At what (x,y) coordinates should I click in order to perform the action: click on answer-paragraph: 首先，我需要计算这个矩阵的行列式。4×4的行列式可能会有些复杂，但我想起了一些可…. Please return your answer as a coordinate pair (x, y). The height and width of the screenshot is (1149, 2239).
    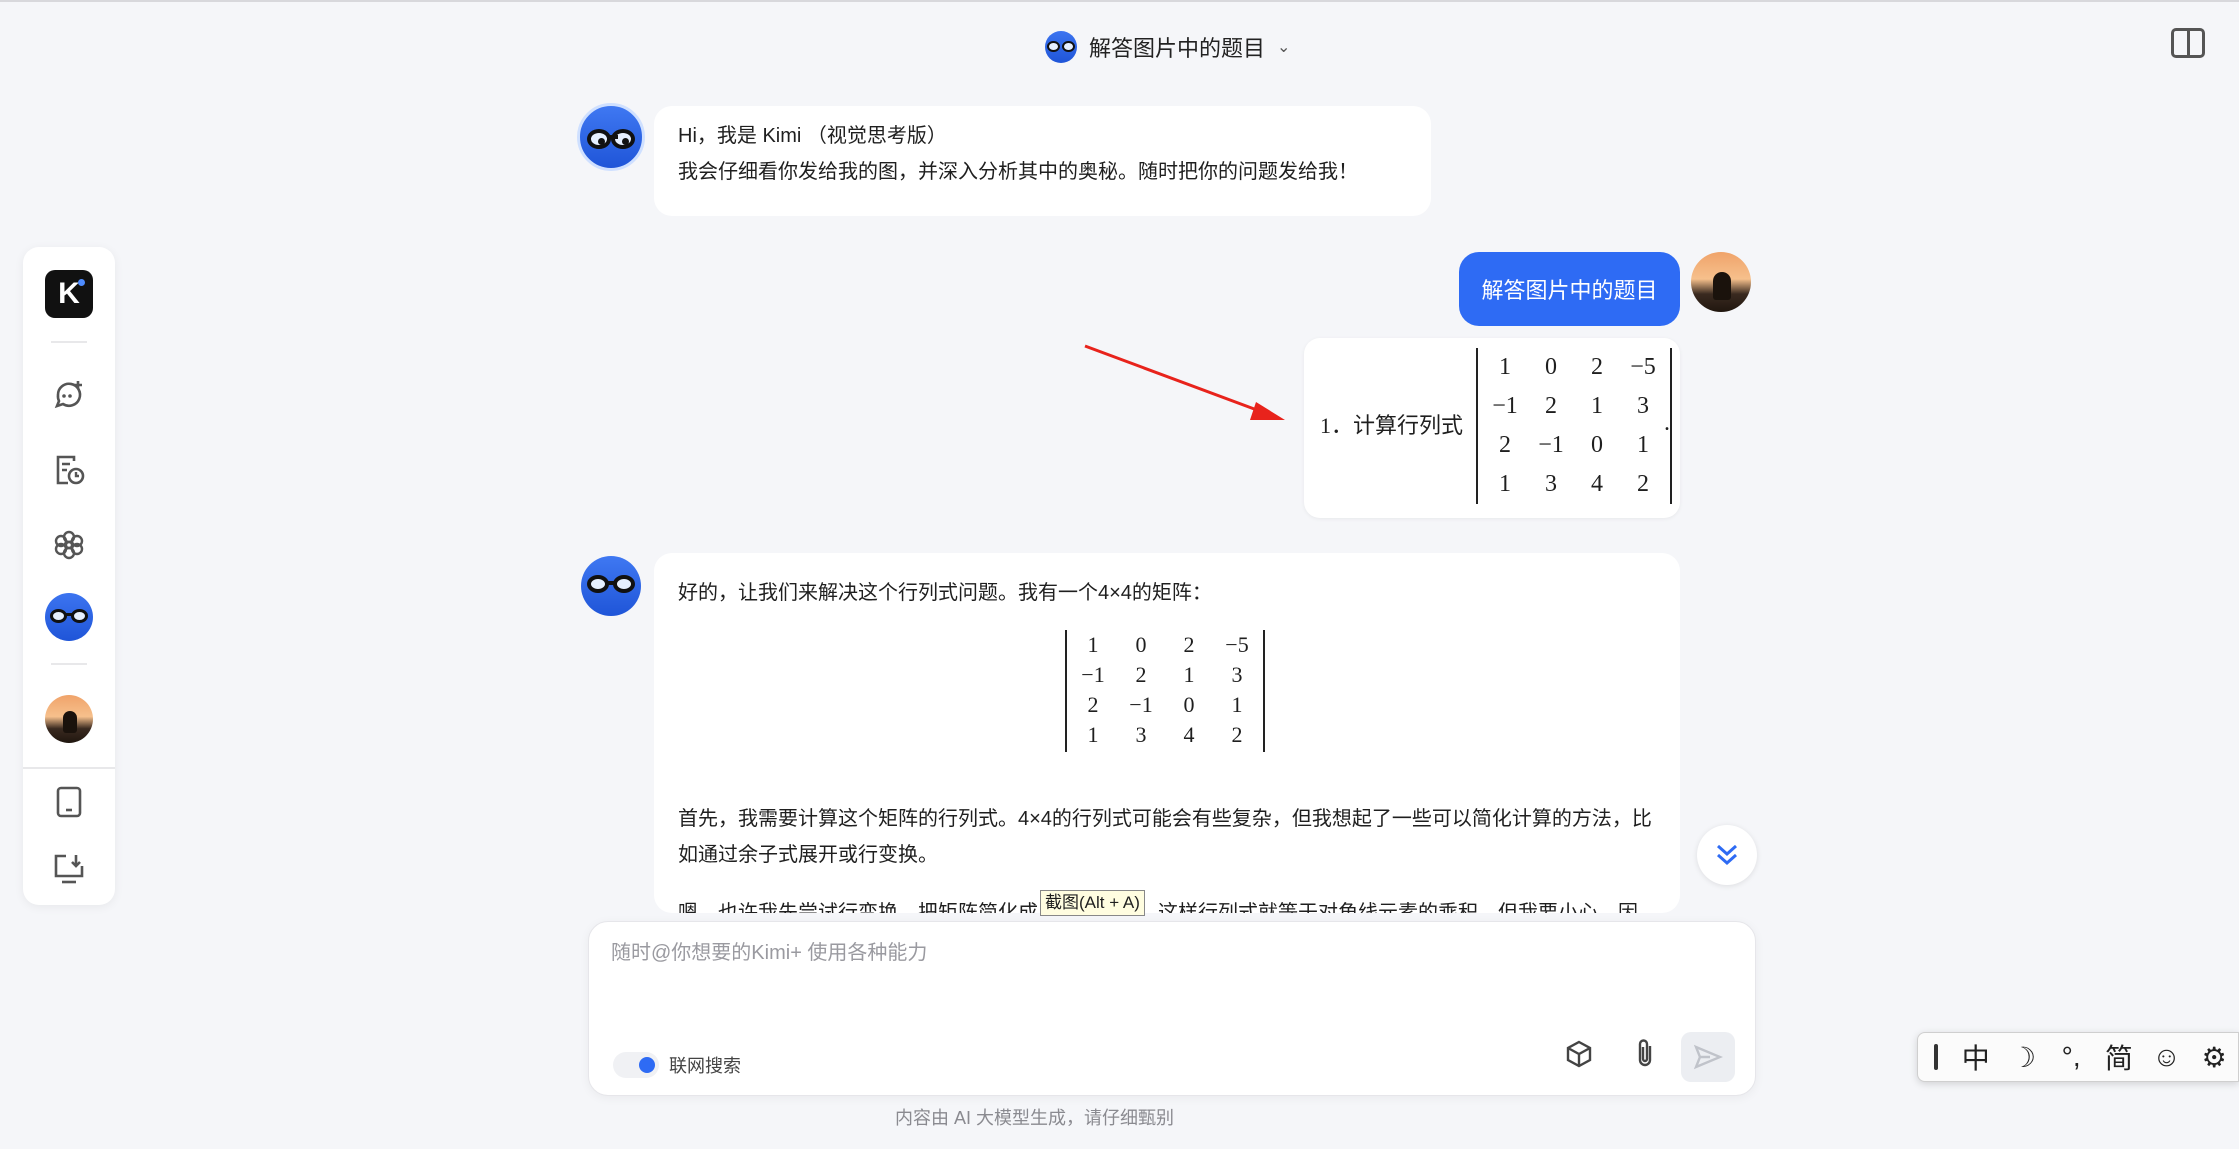
    Looking at the image, I should click on (1165, 837).